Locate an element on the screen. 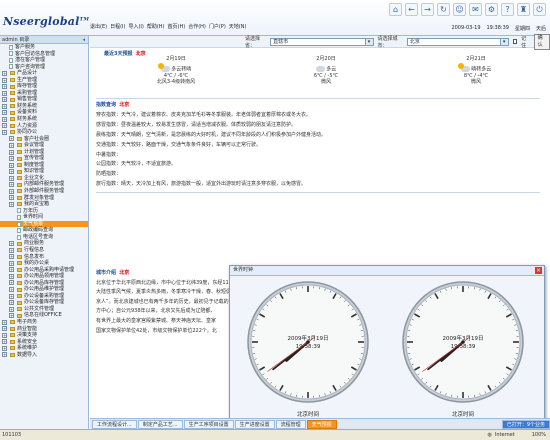 This screenshot has width=550, height=440. sidebar-item: + 数据导入 is located at coordinates (44, 355).